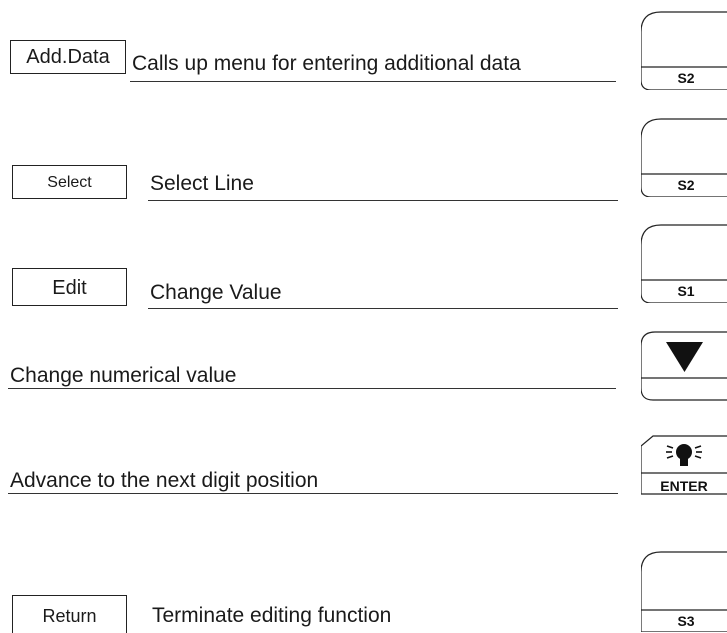 Image resolution: width=727 pixels, height=633 pixels. I want to click on change-numerical-value-description: Change numerical value, so click(123, 375).